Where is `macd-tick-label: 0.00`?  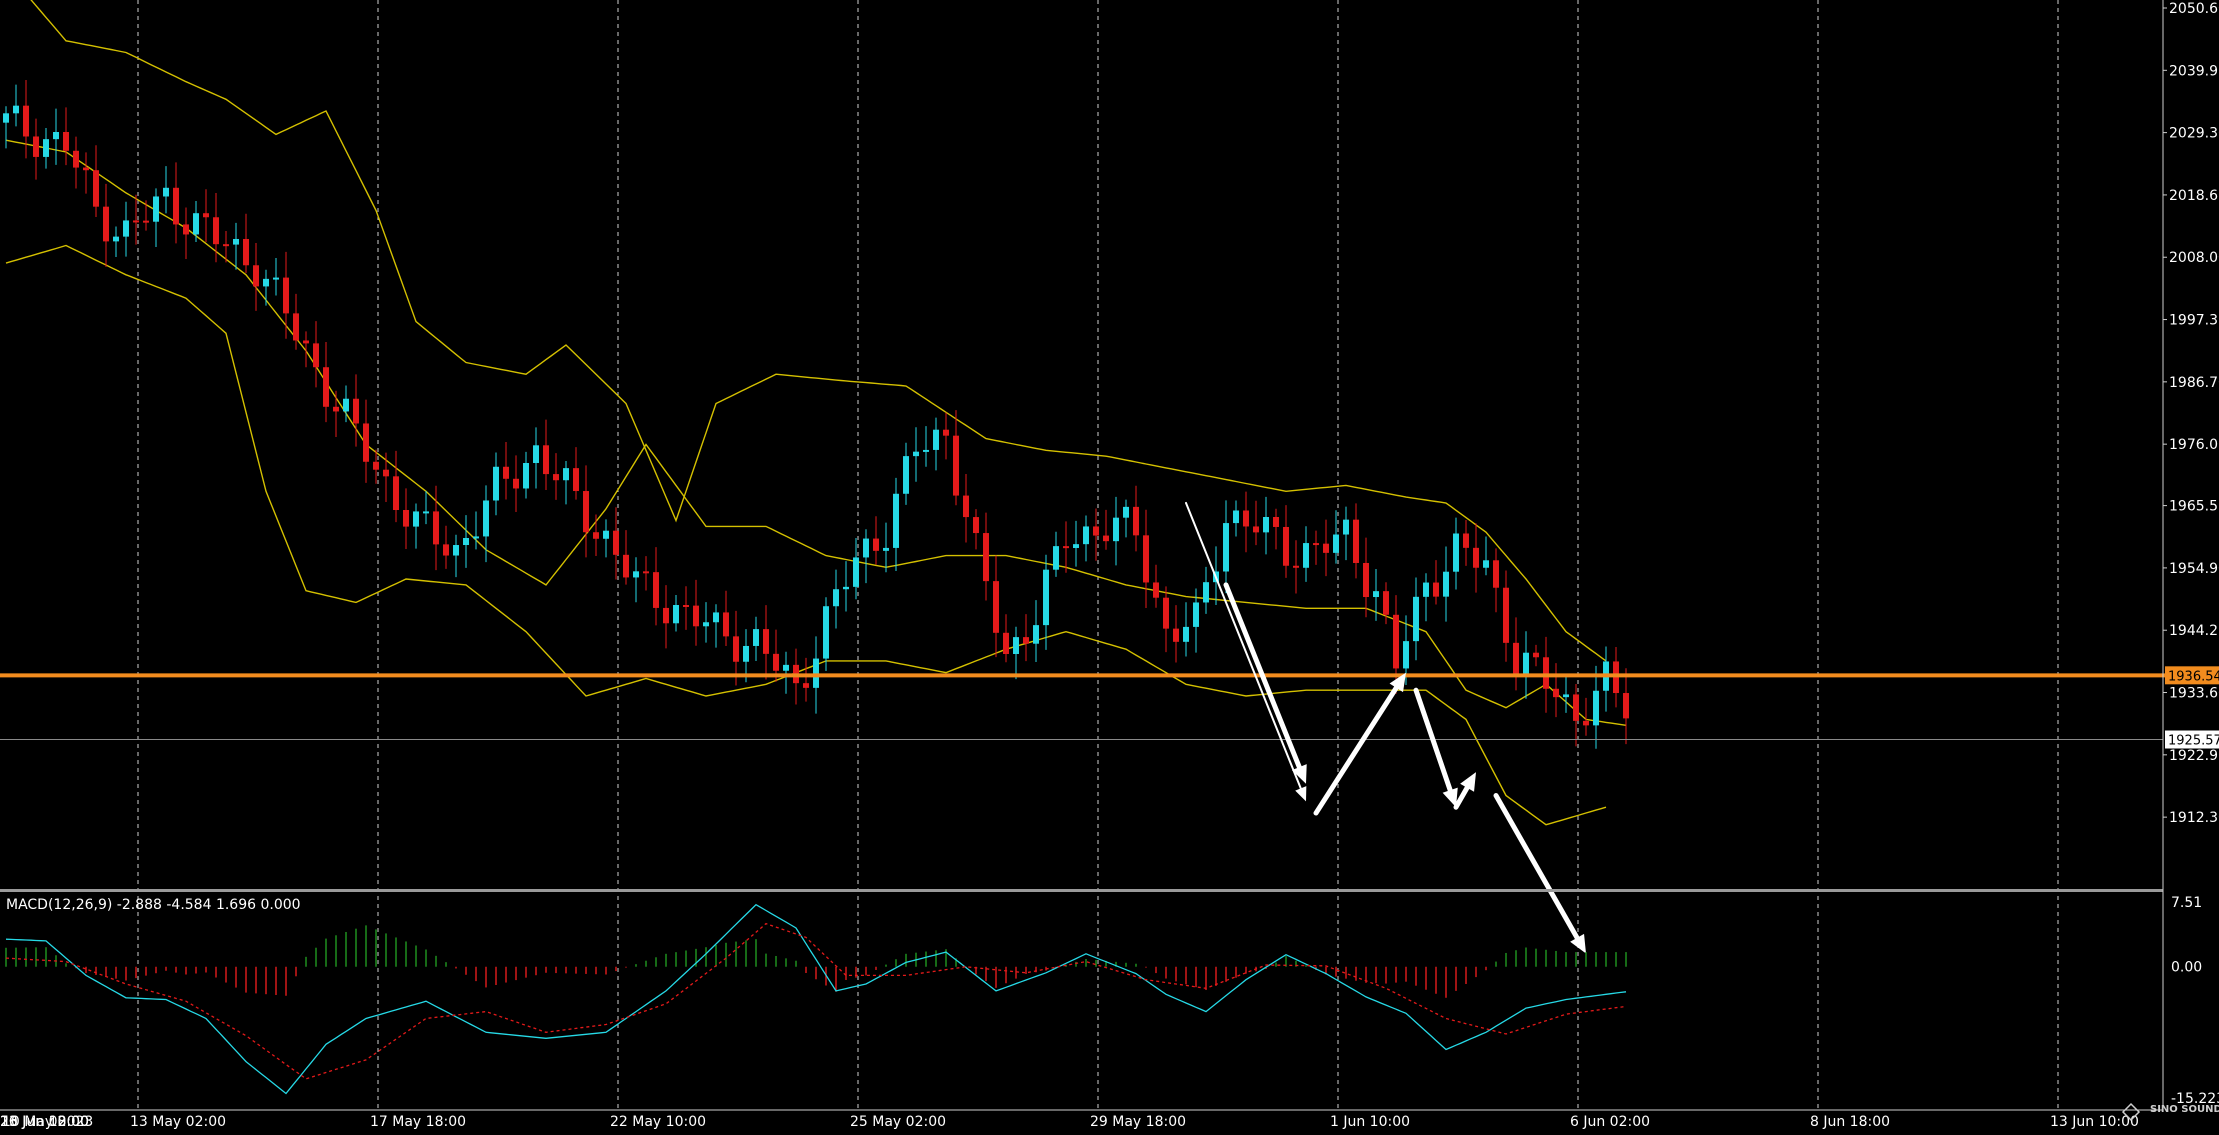 macd-tick-label: 0.00 is located at coordinates (2186, 968).